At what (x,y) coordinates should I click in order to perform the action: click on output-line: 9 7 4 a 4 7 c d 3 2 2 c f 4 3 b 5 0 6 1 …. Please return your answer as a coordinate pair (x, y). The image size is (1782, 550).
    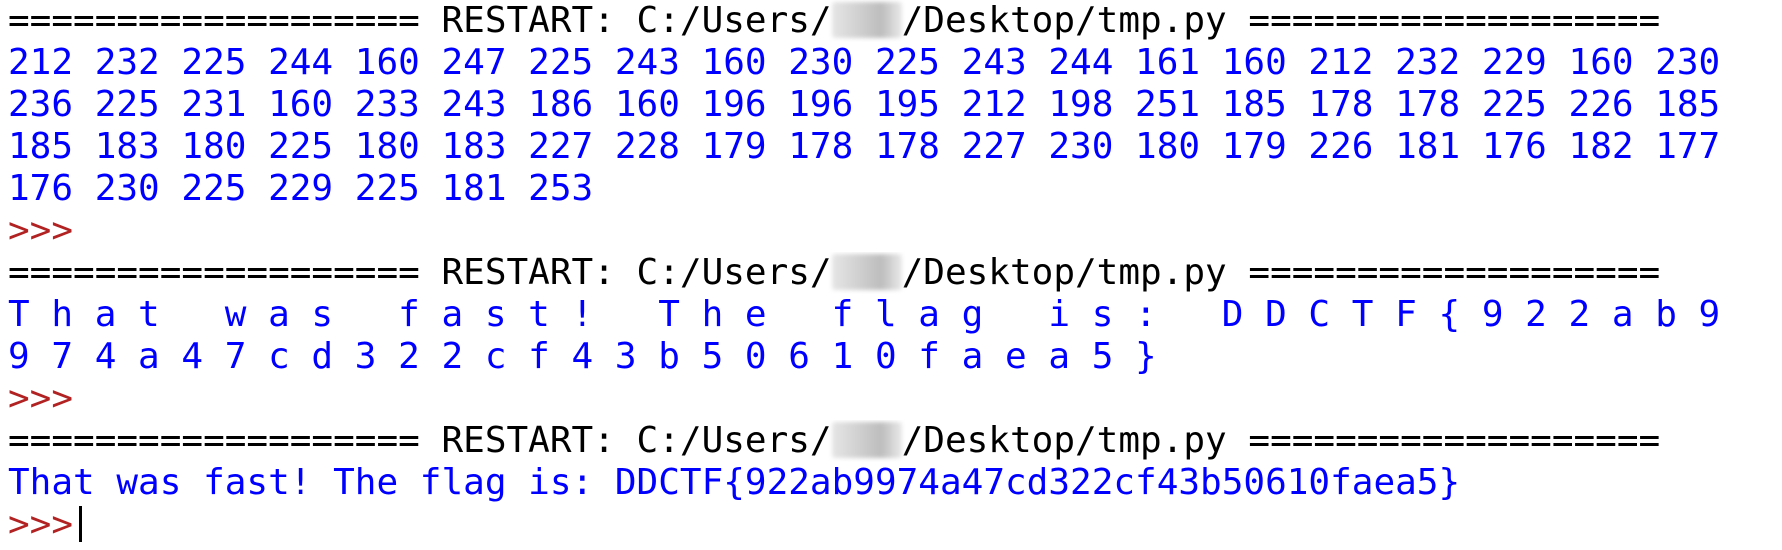
    Looking at the image, I should click on (582, 356).